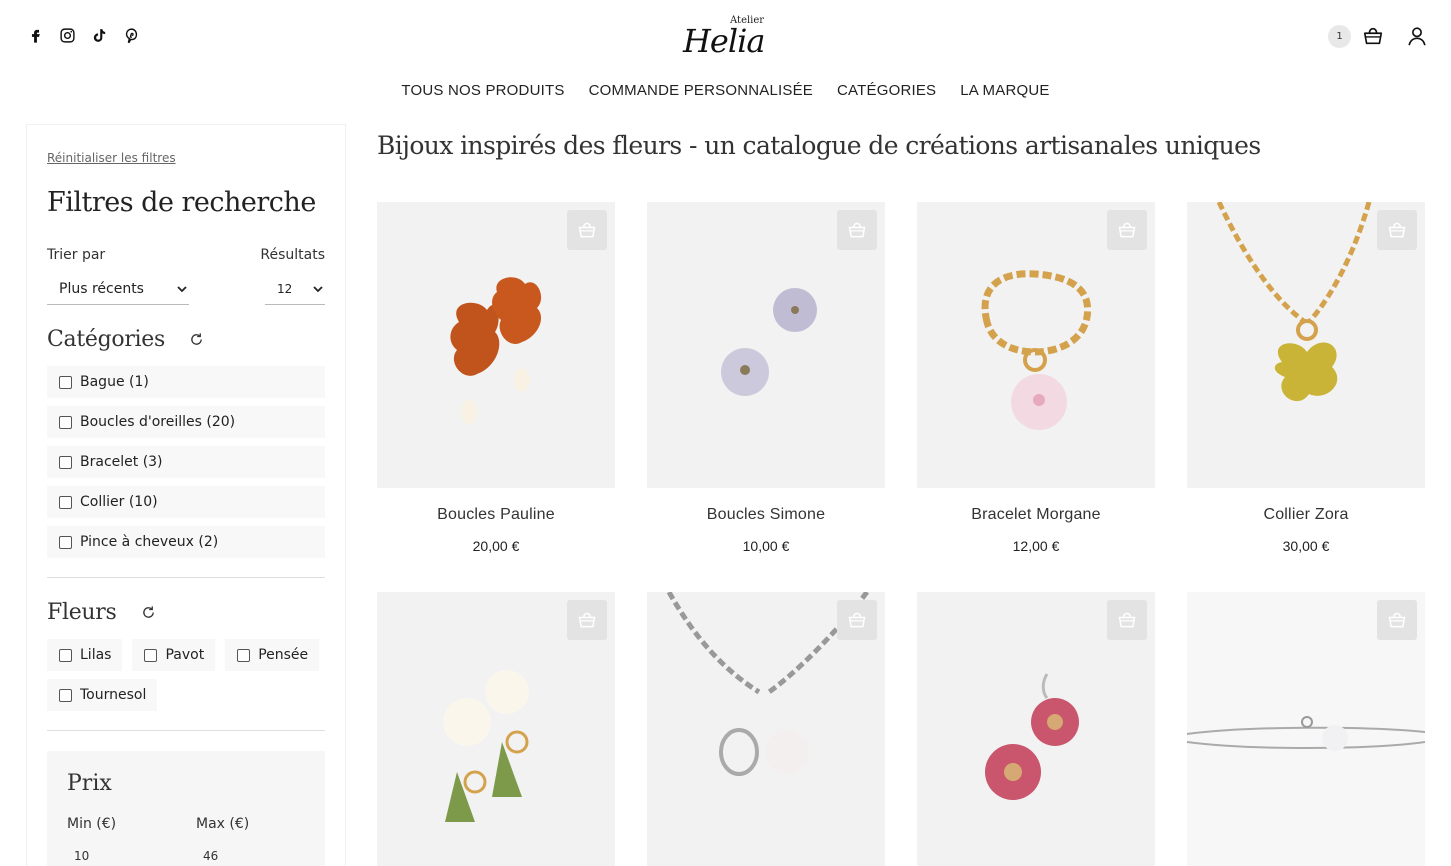 This screenshot has width=1451, height=866. I want to click on product-name: Collier Zora, so click(1306, 515).